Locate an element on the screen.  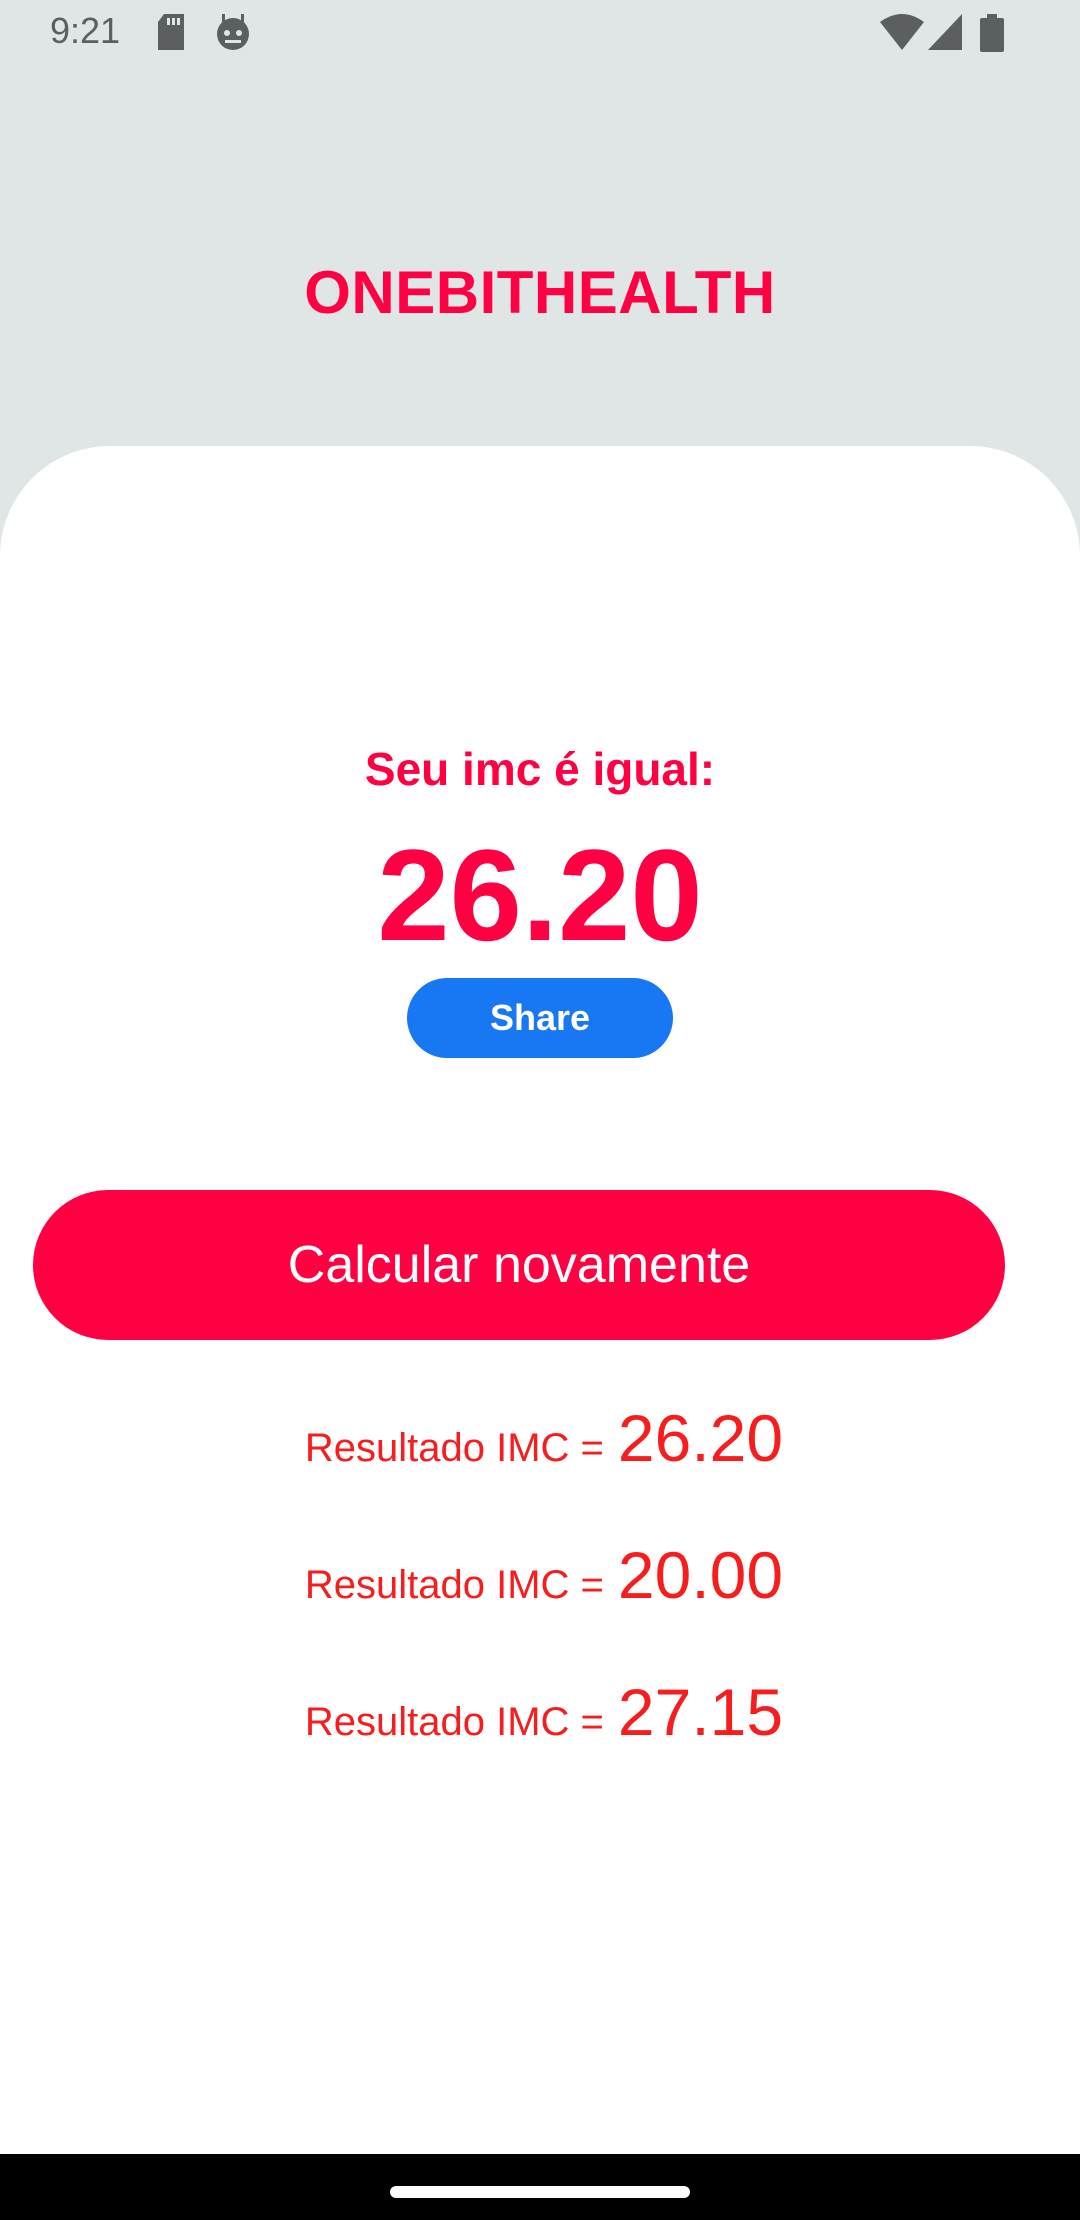
status-time: 9:21 is located at coordinates (85, 30).